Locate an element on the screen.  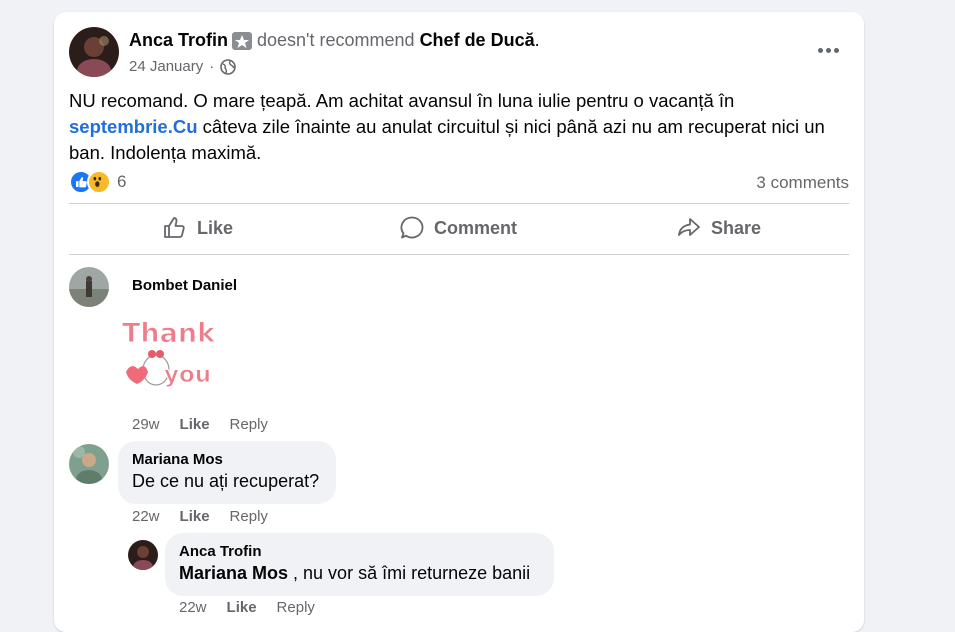
commenter-name: Mariana Mos is located at coordinates (227, 459).